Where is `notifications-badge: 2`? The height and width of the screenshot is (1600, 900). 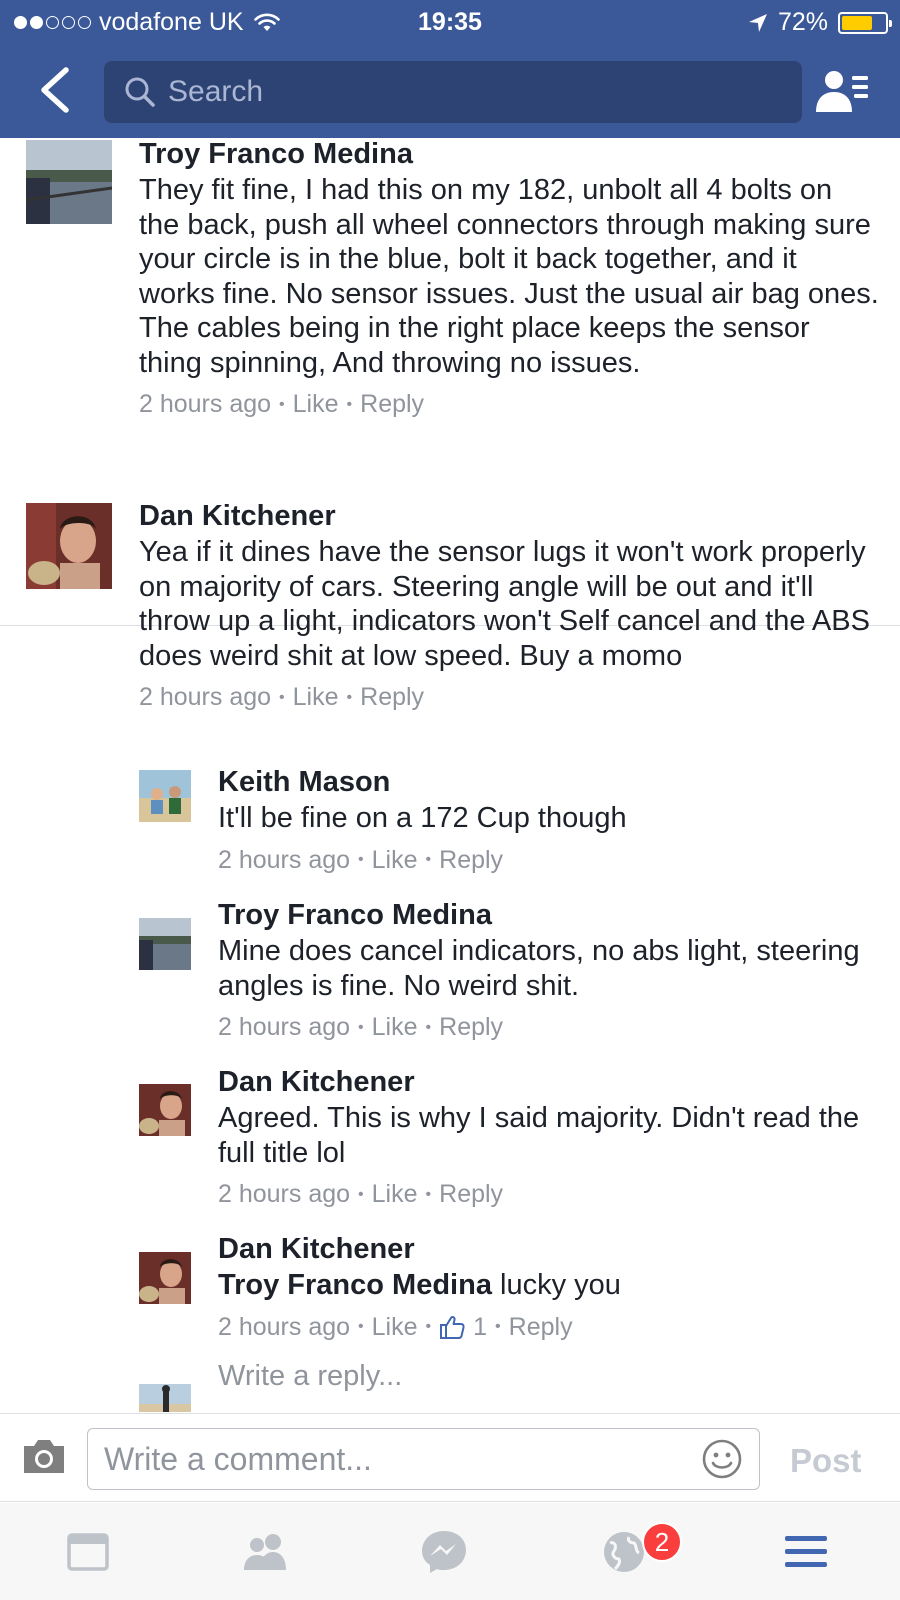
notifications-badge: 2 is located at coordinates (662, 1542).